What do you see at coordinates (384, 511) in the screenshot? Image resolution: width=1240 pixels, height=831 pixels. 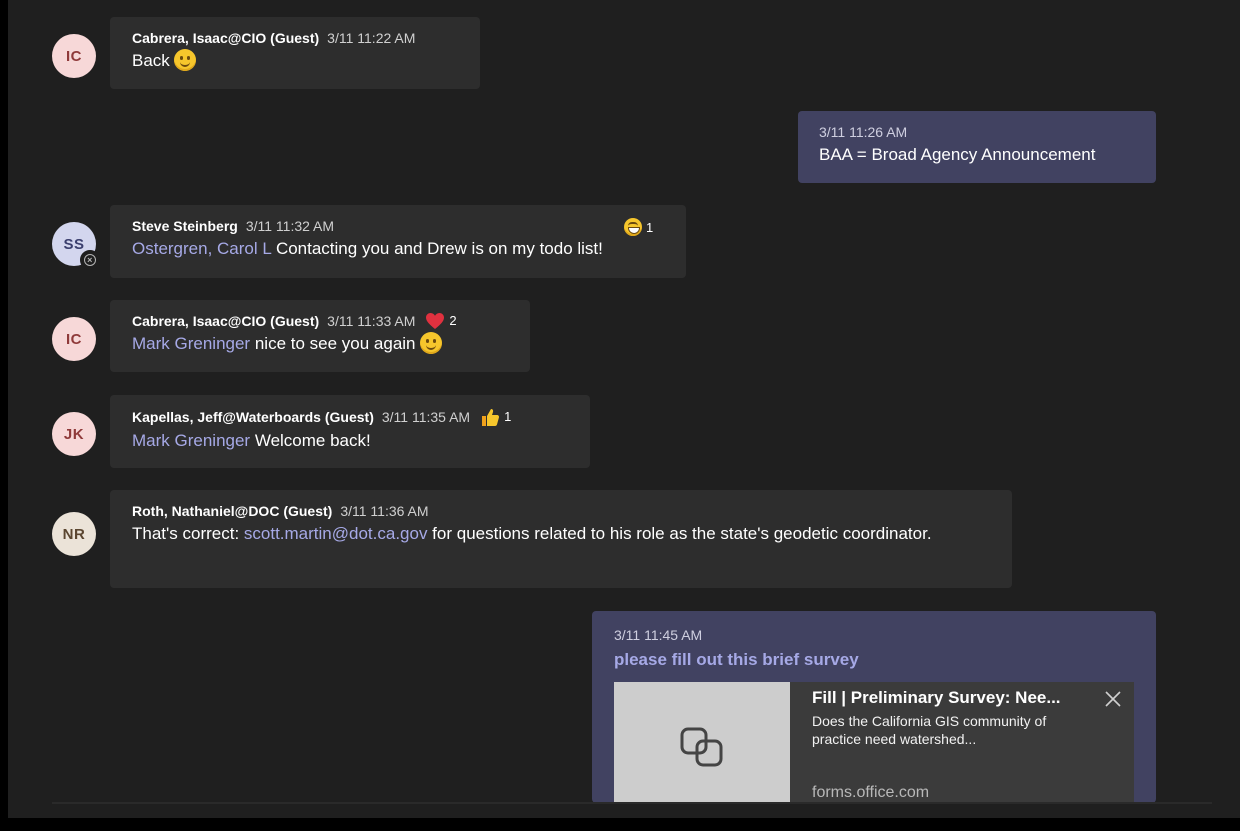 I see `message-time: 3/11 11:36 AM` at bounding box center [384, 511].